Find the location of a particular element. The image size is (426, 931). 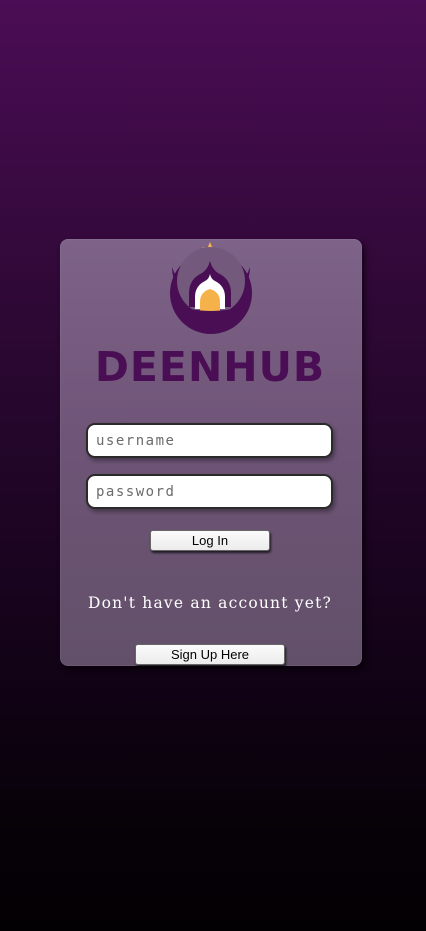

signup-prompt-text: Don't have an account yet? is located at coordinates (210, 603).